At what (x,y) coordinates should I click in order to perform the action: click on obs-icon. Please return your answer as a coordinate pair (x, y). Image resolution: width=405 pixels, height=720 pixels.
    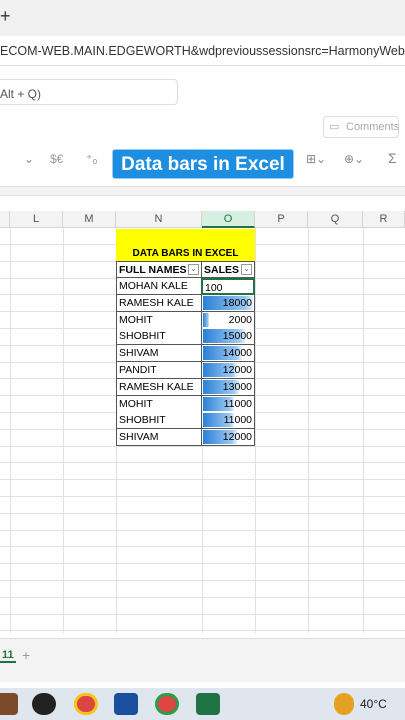
    Looking at the image, I should click on (44, 704).